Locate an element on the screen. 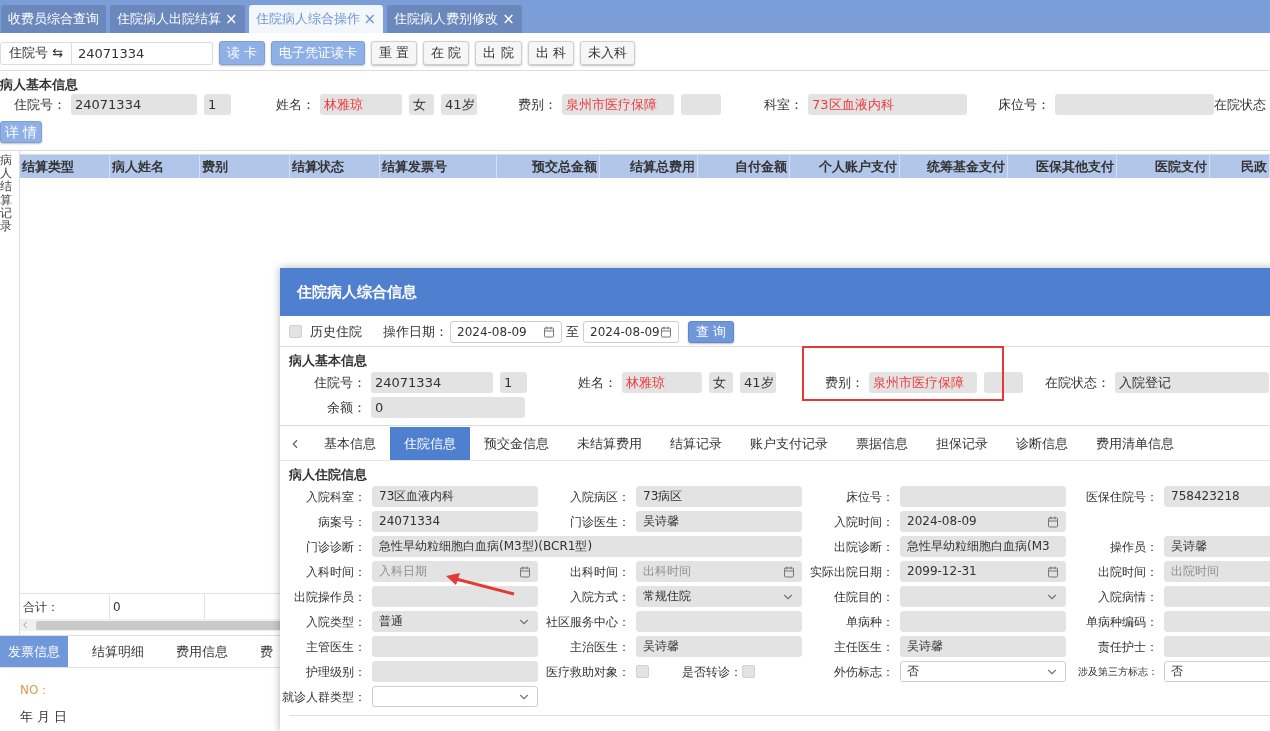 The width and height of the screenshot is (1270, 731). column-header: 医院支付 is located at coordinates (1163, 166).